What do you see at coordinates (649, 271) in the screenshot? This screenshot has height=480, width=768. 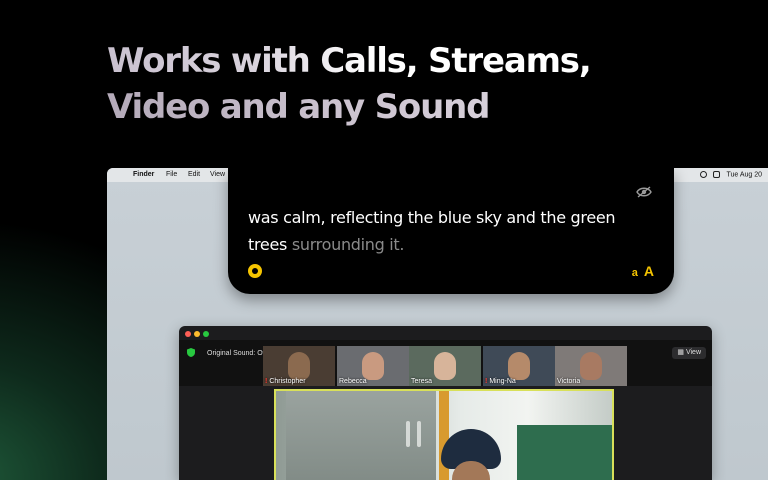 I see `font-increase-button: A` at bounding box center [649, 271].